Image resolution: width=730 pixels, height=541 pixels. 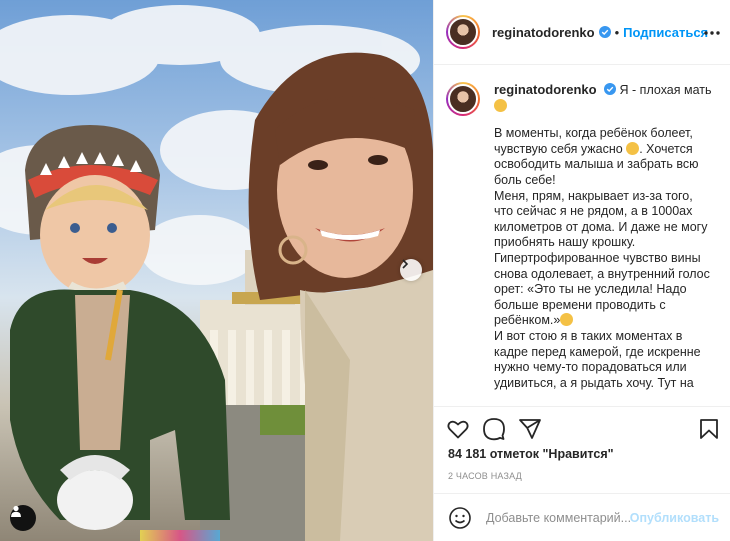 What do you see at coordinates (458, 429) in the screenshot?
I see `heart-icon` at bounding box center [458, 429].